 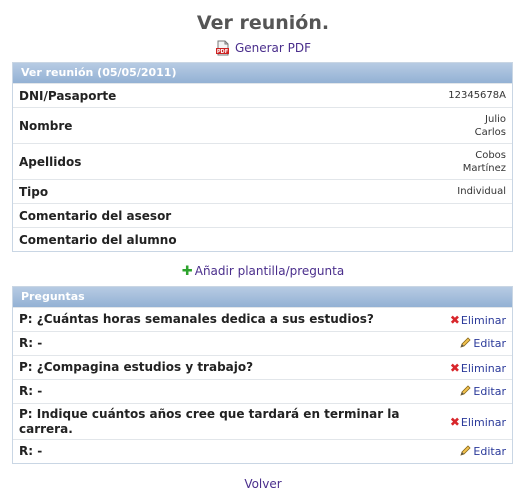 I want to click on pdf-file-icon: PDF, so click(x=223, y=48).